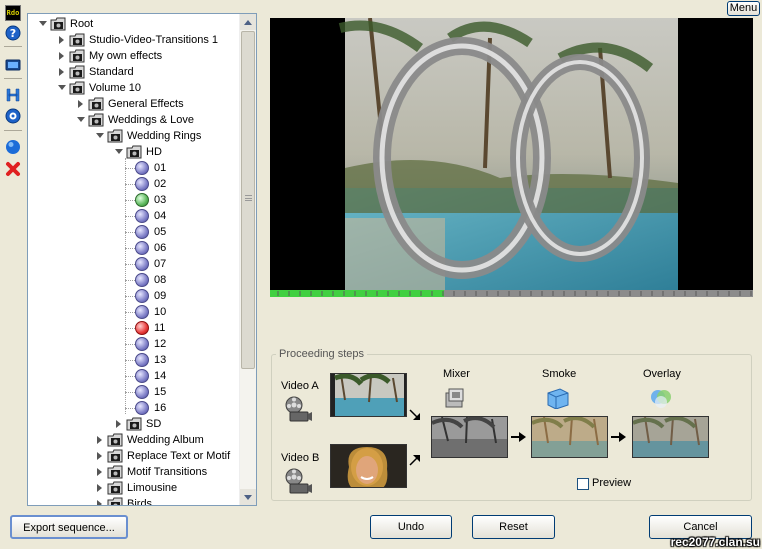 This screenshot has width=762, height=549. Describe the element at coordinates (160, 200) in the screenshot. I see `tree-item-label: 03` at that location.